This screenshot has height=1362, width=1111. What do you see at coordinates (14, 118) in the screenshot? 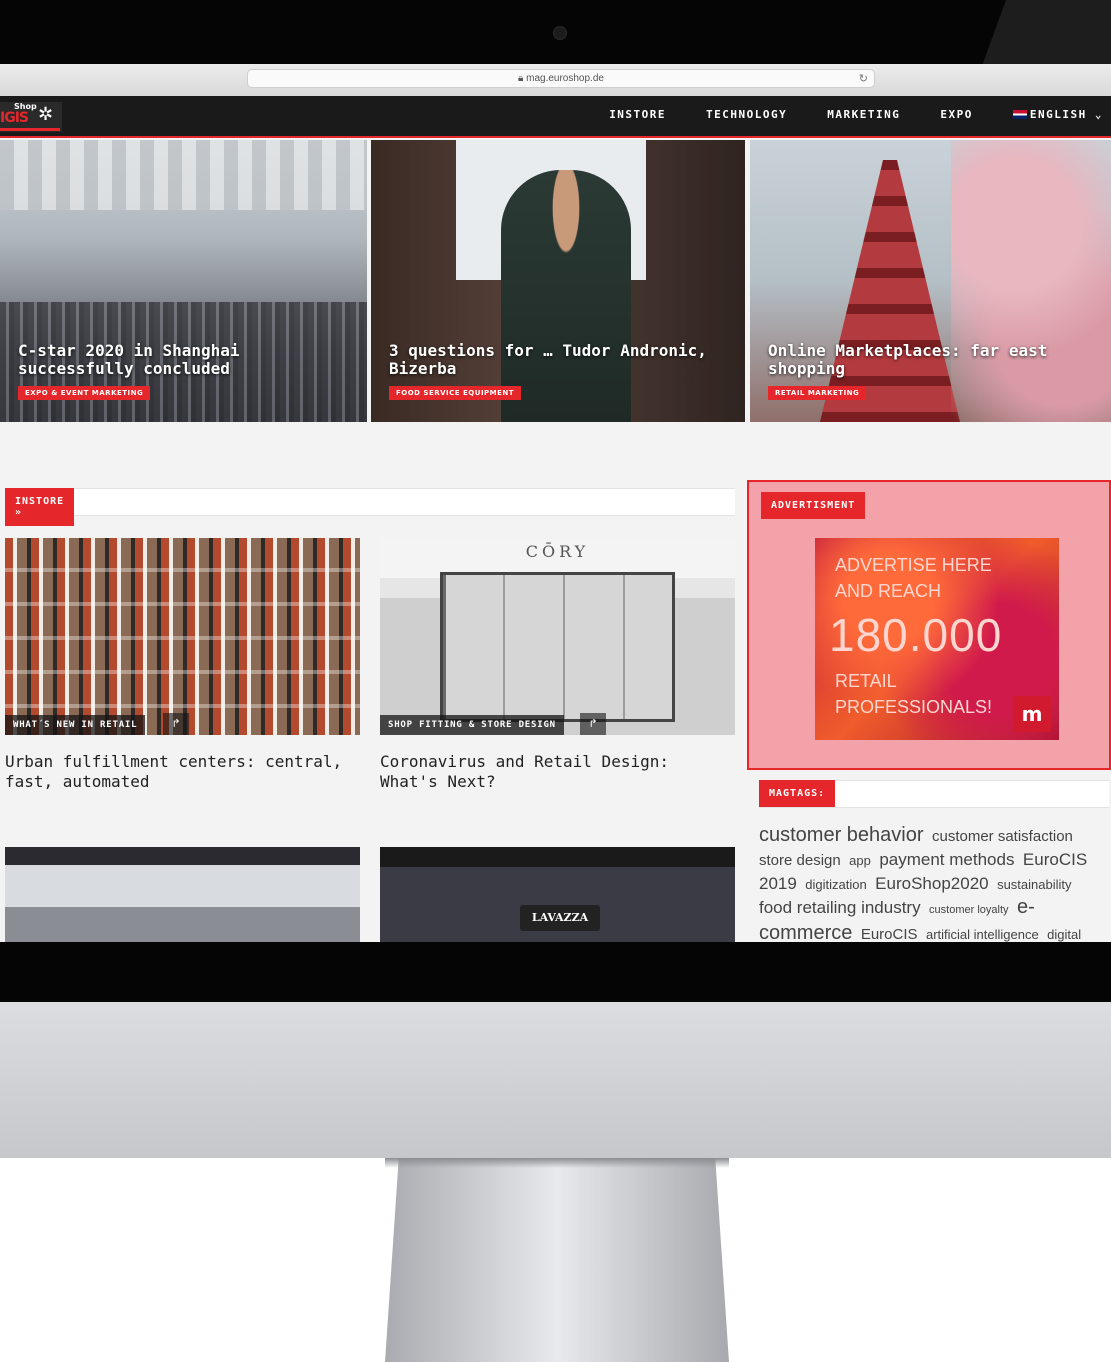
I see `logo-main-text: IGIS` at bounding box center [14, 118].